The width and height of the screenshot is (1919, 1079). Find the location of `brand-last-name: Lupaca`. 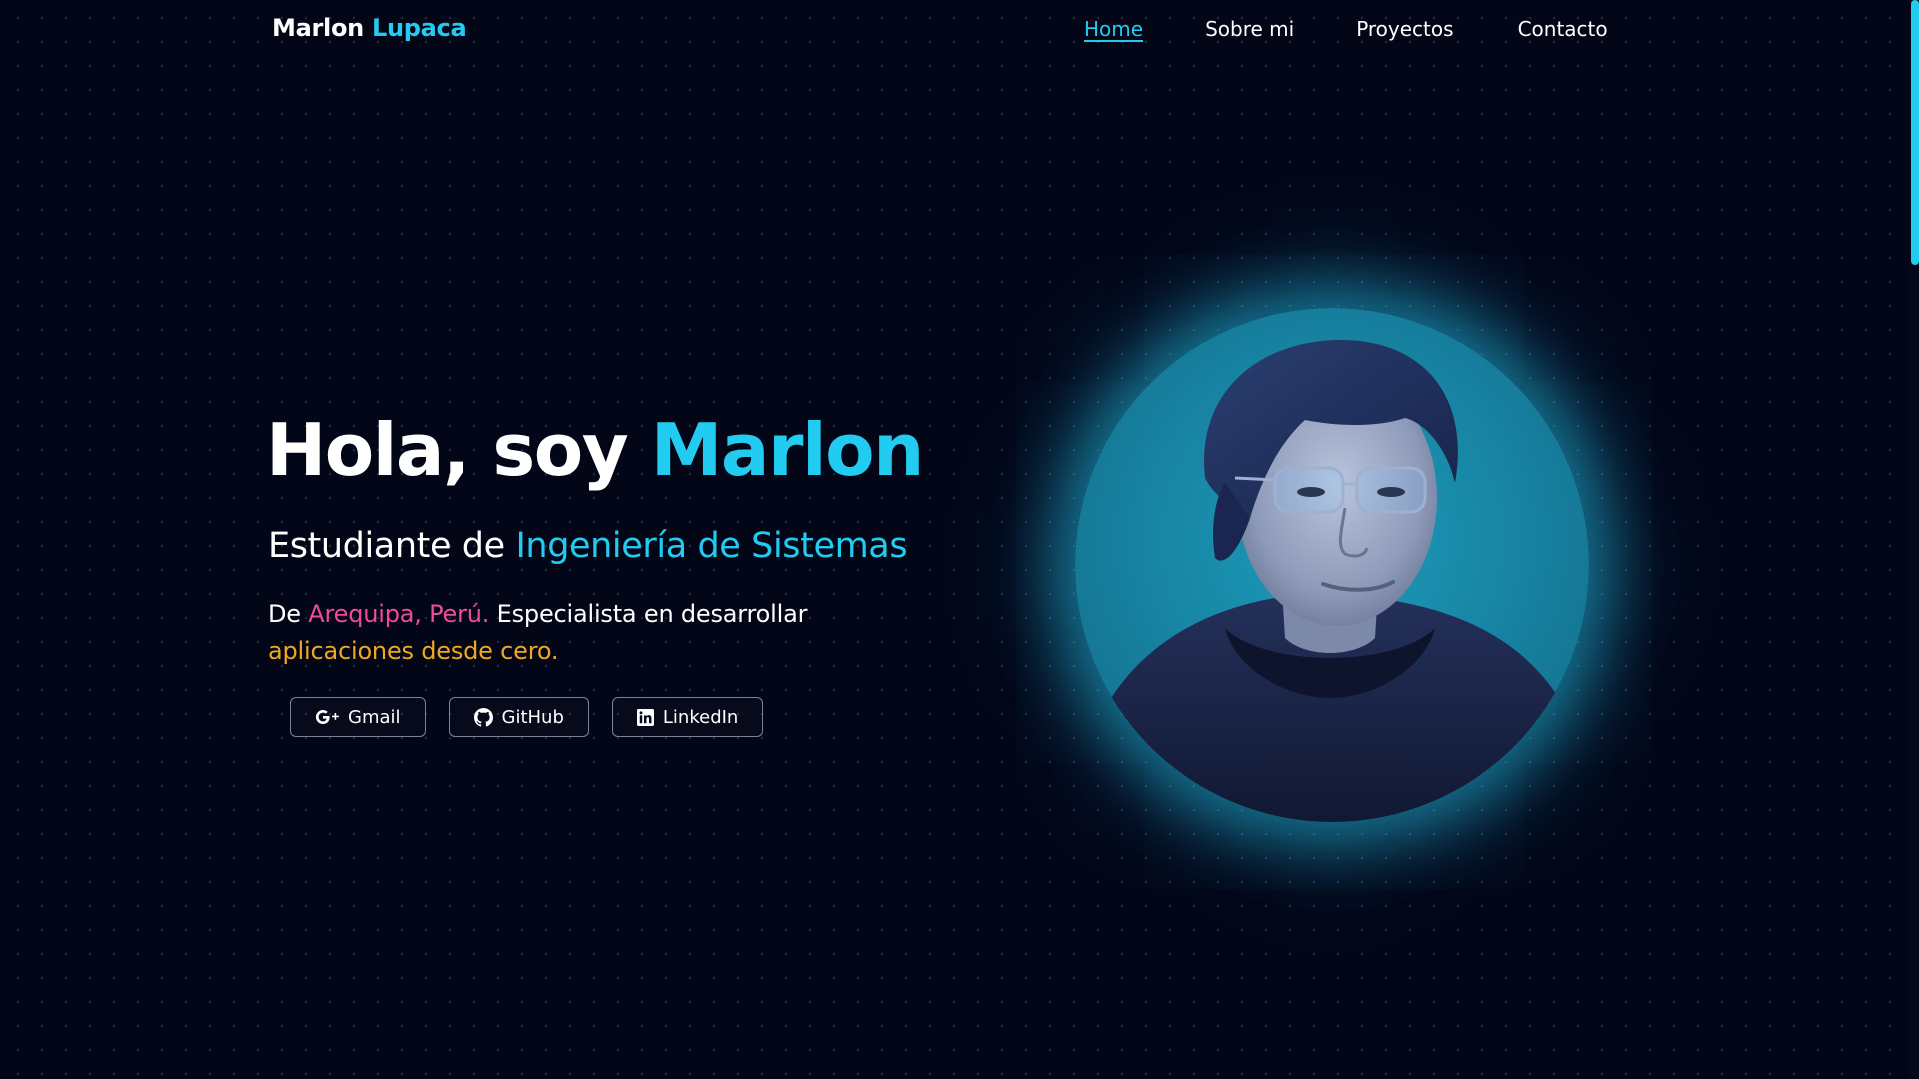

brand-last-name: Lupaca is located at coordinates (419, 28).